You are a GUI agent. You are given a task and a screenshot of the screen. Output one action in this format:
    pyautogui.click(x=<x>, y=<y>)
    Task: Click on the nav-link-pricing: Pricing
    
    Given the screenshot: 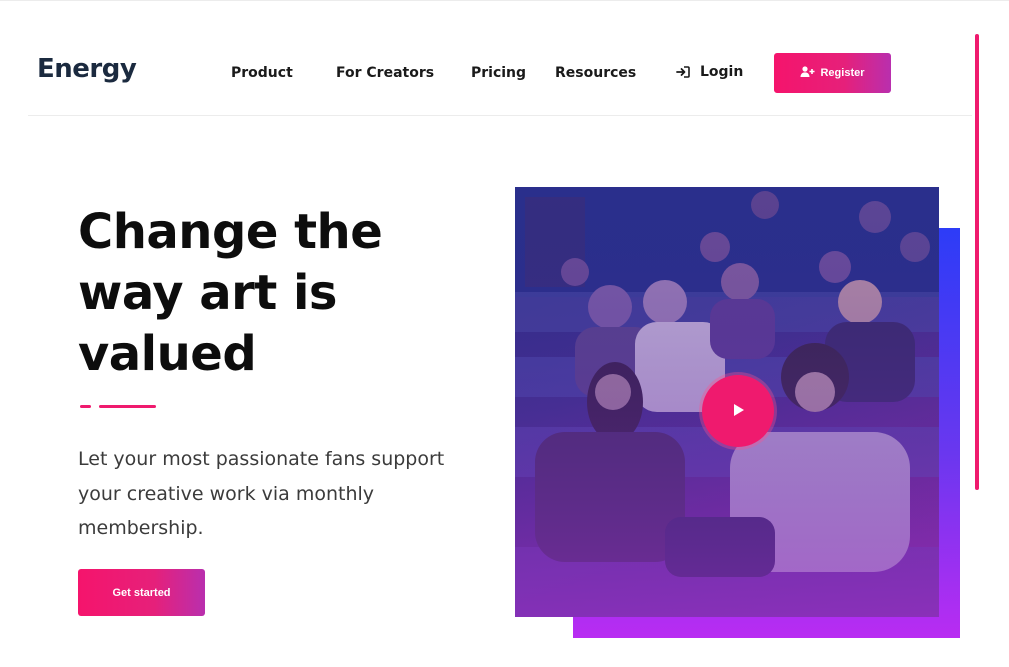 What is the action you would take?
    pyautogui.click(x=498, y=73)
    